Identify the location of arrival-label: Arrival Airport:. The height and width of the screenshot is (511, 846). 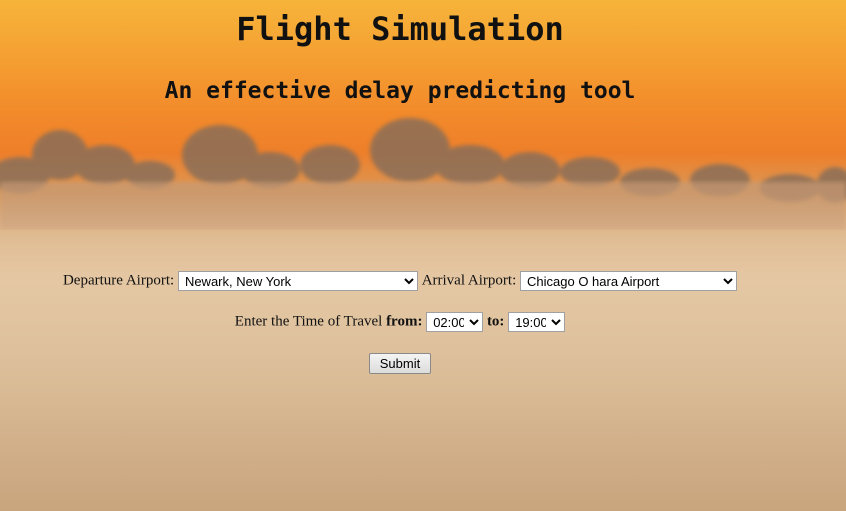
(469, 280).